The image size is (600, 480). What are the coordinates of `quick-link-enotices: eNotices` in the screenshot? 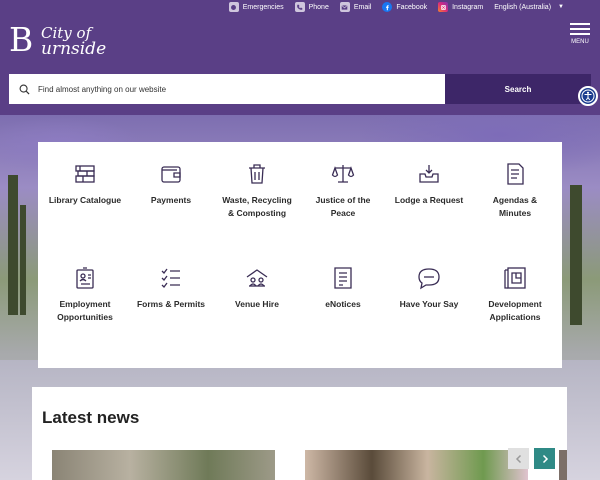 It's located at (343, 288).